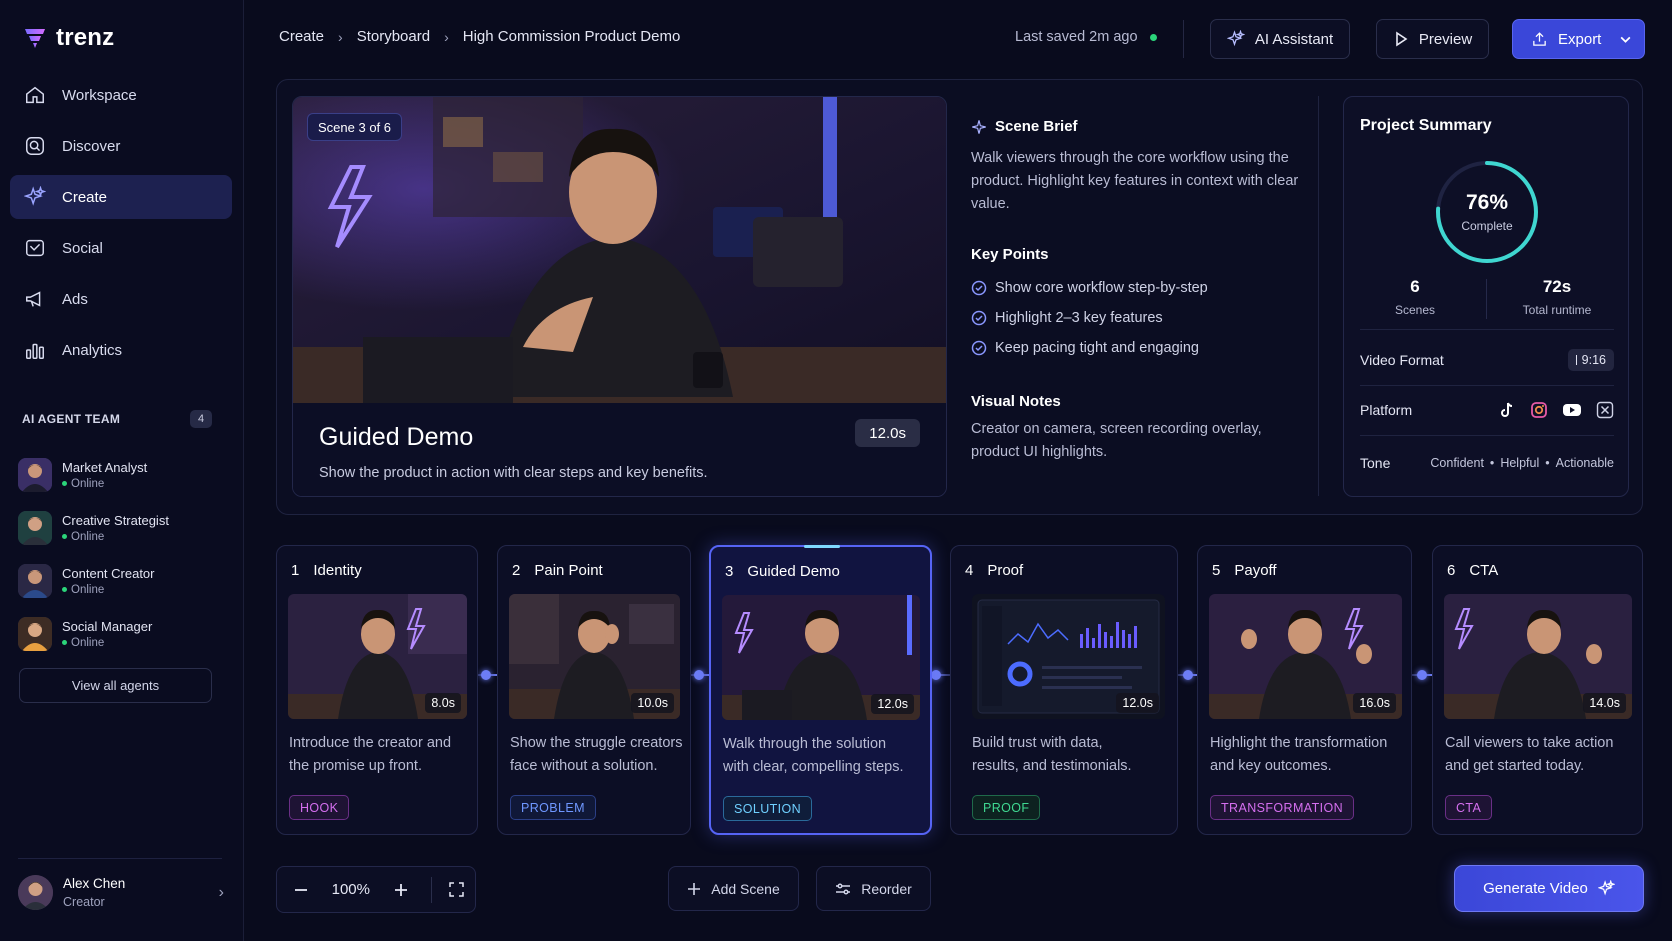  I want to click on nav-item-workspace: Workspace, so click(121, 95).